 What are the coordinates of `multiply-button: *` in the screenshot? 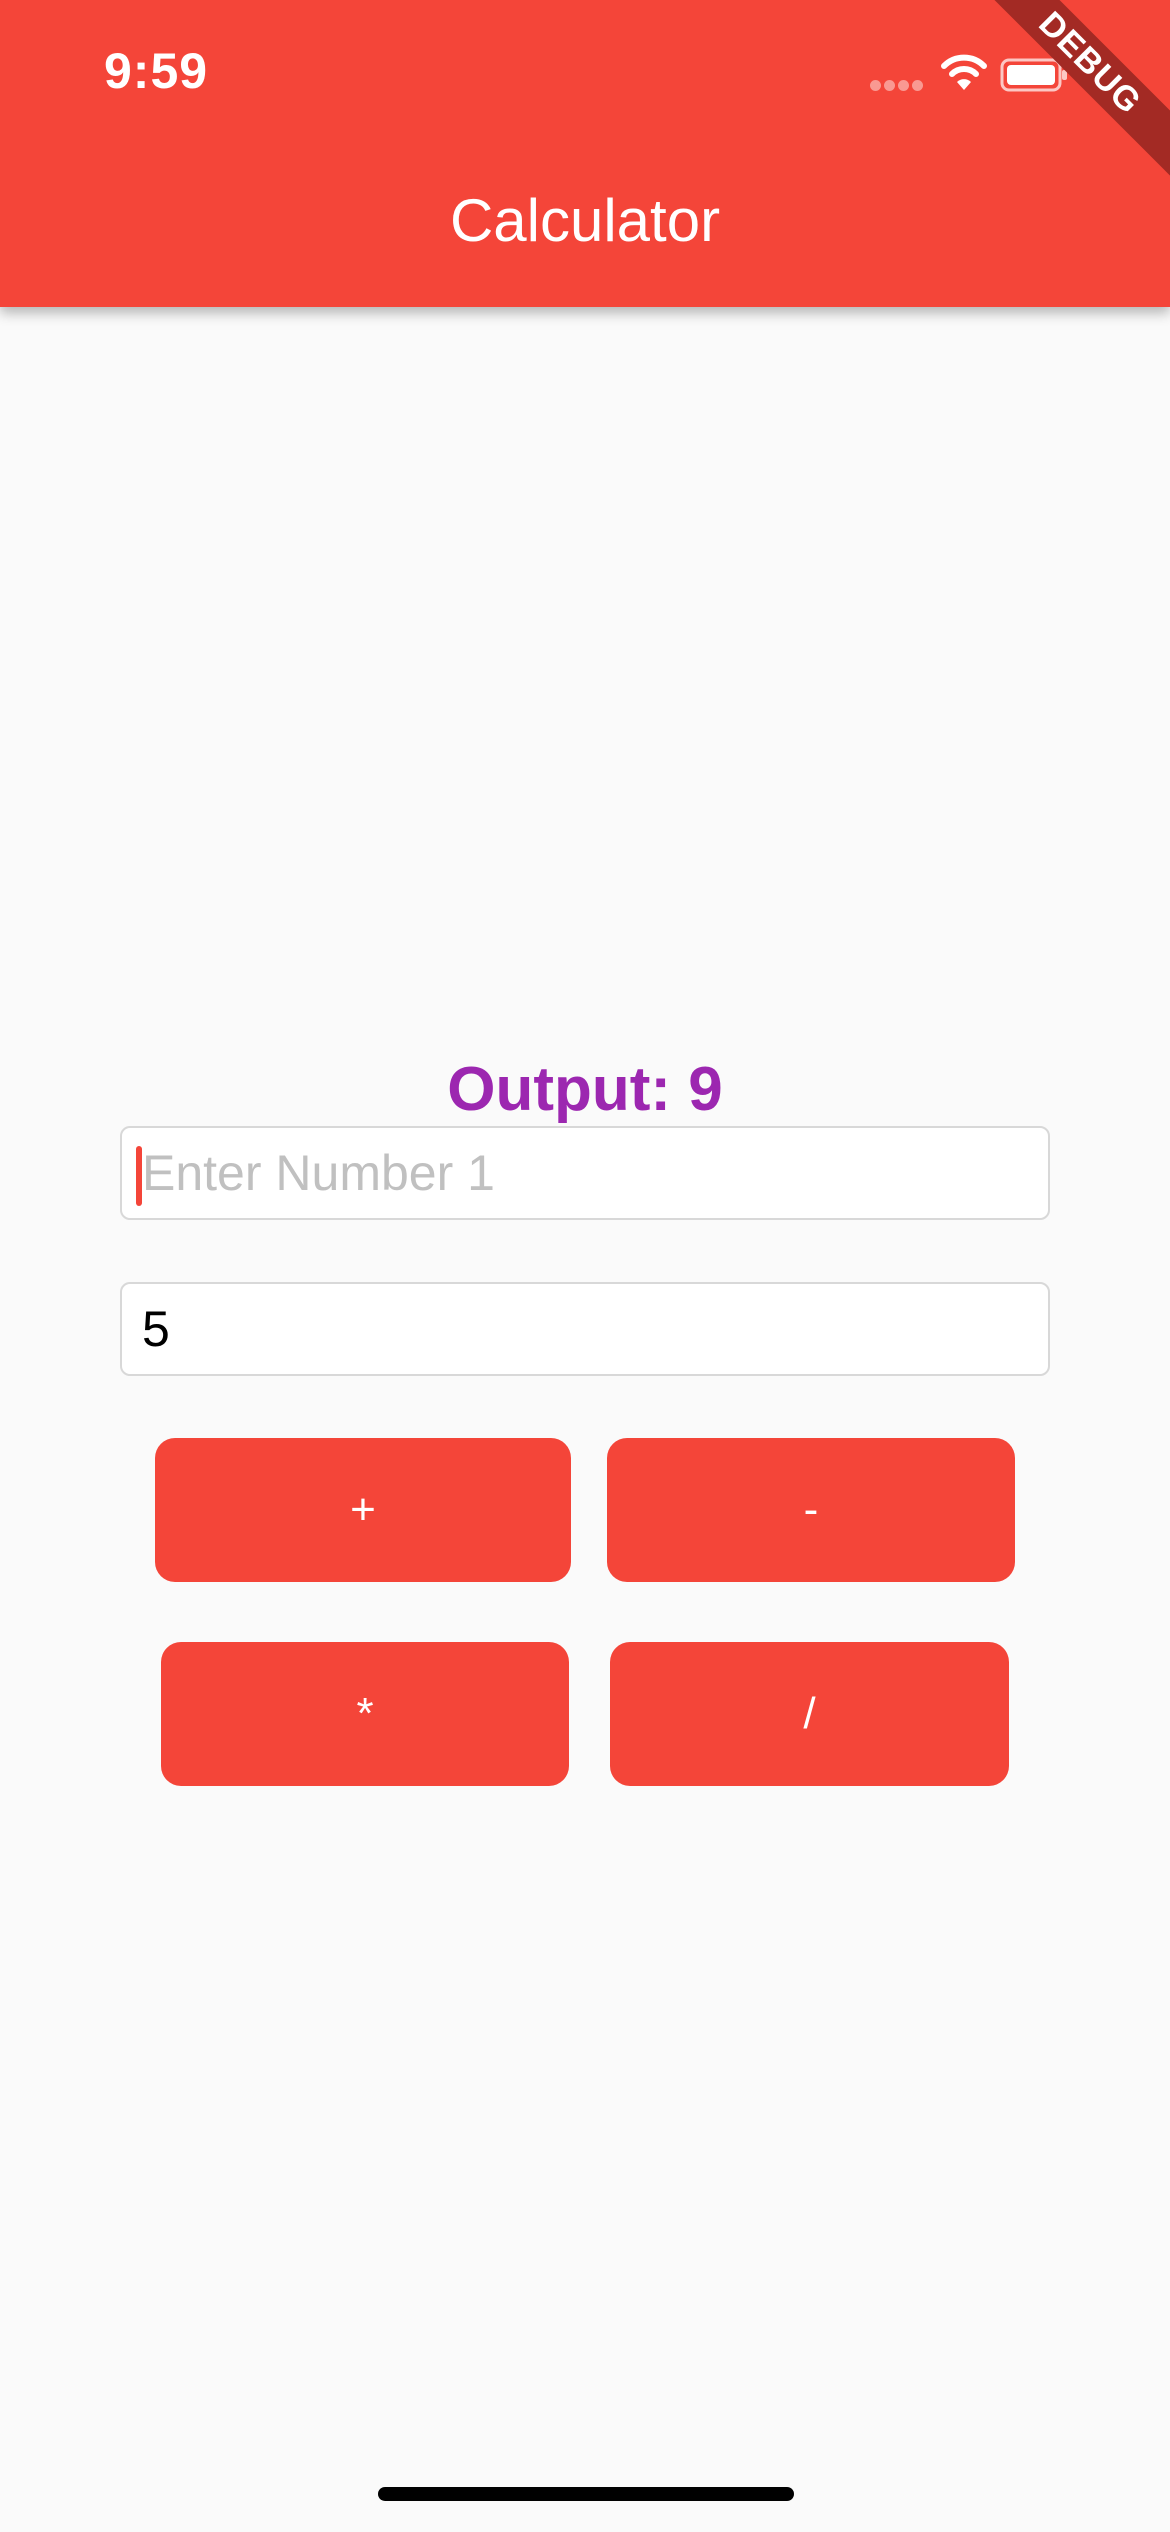 It's located at (365, 1714).